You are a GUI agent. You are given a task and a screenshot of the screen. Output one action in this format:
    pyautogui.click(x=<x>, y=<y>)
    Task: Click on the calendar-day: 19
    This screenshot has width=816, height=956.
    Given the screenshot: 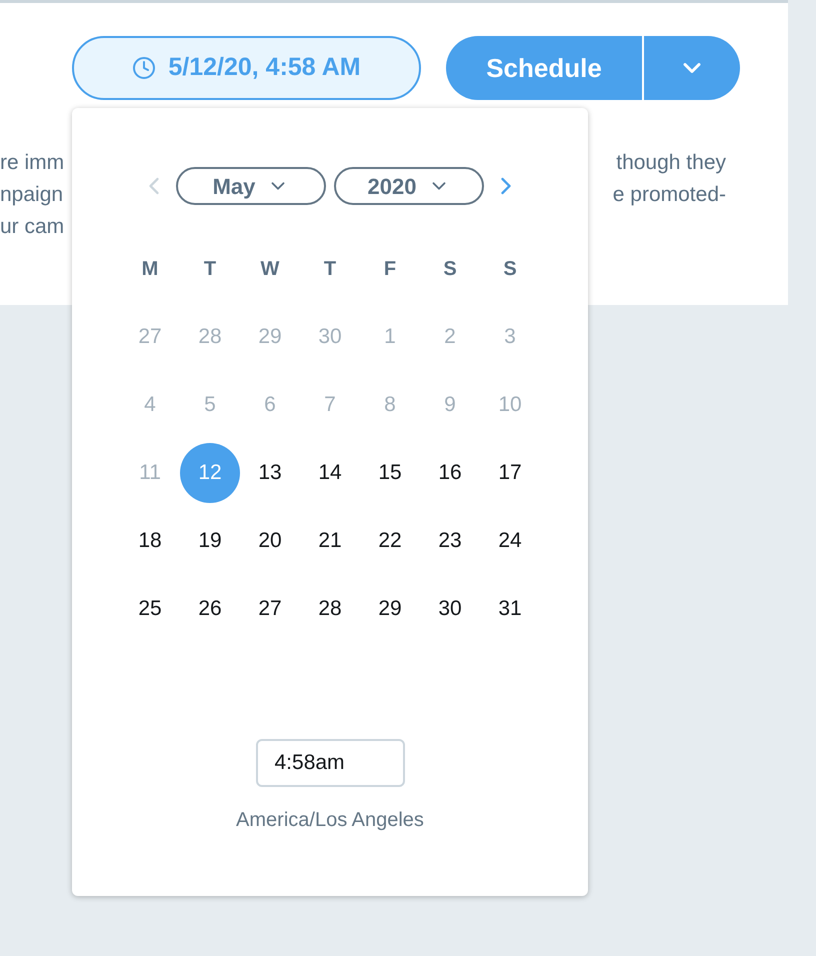 What is the action you would take?
    pyautogui.click(x=210, y=541)
    